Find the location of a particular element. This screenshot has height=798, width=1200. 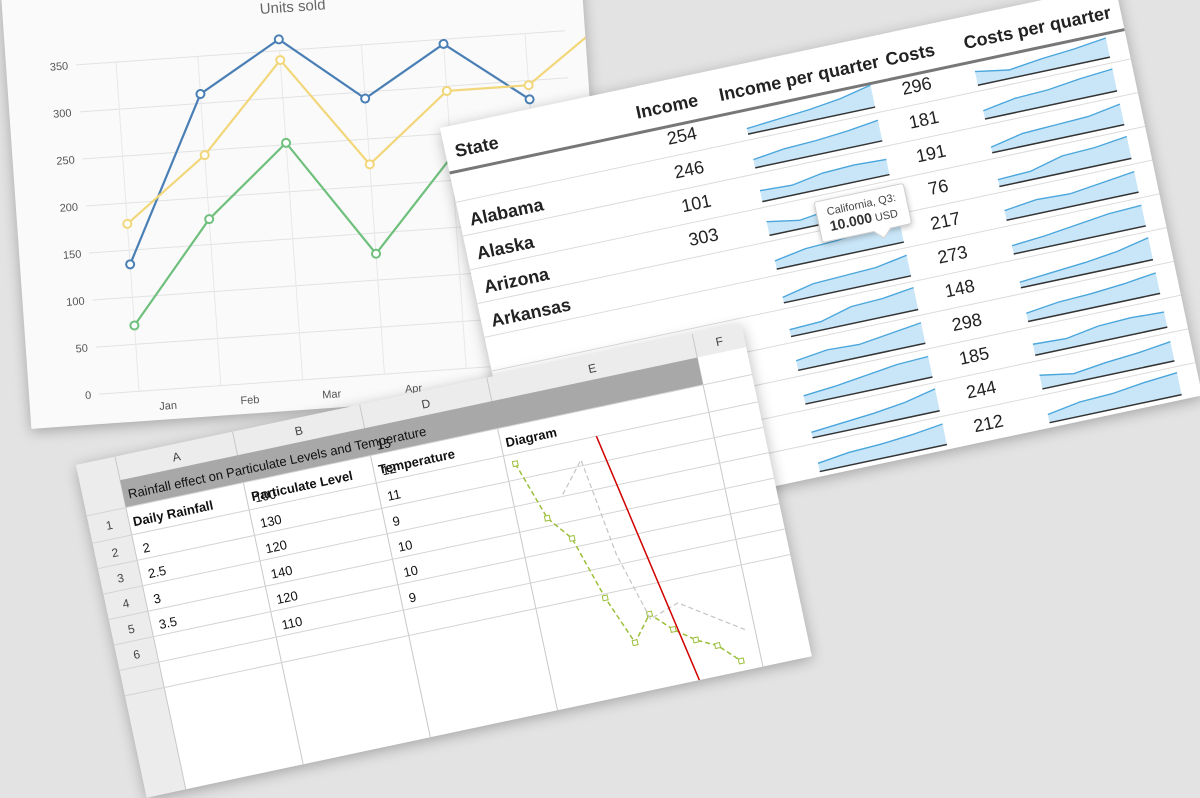

y-tick-label: 150 is located at coordinates (72, 255).